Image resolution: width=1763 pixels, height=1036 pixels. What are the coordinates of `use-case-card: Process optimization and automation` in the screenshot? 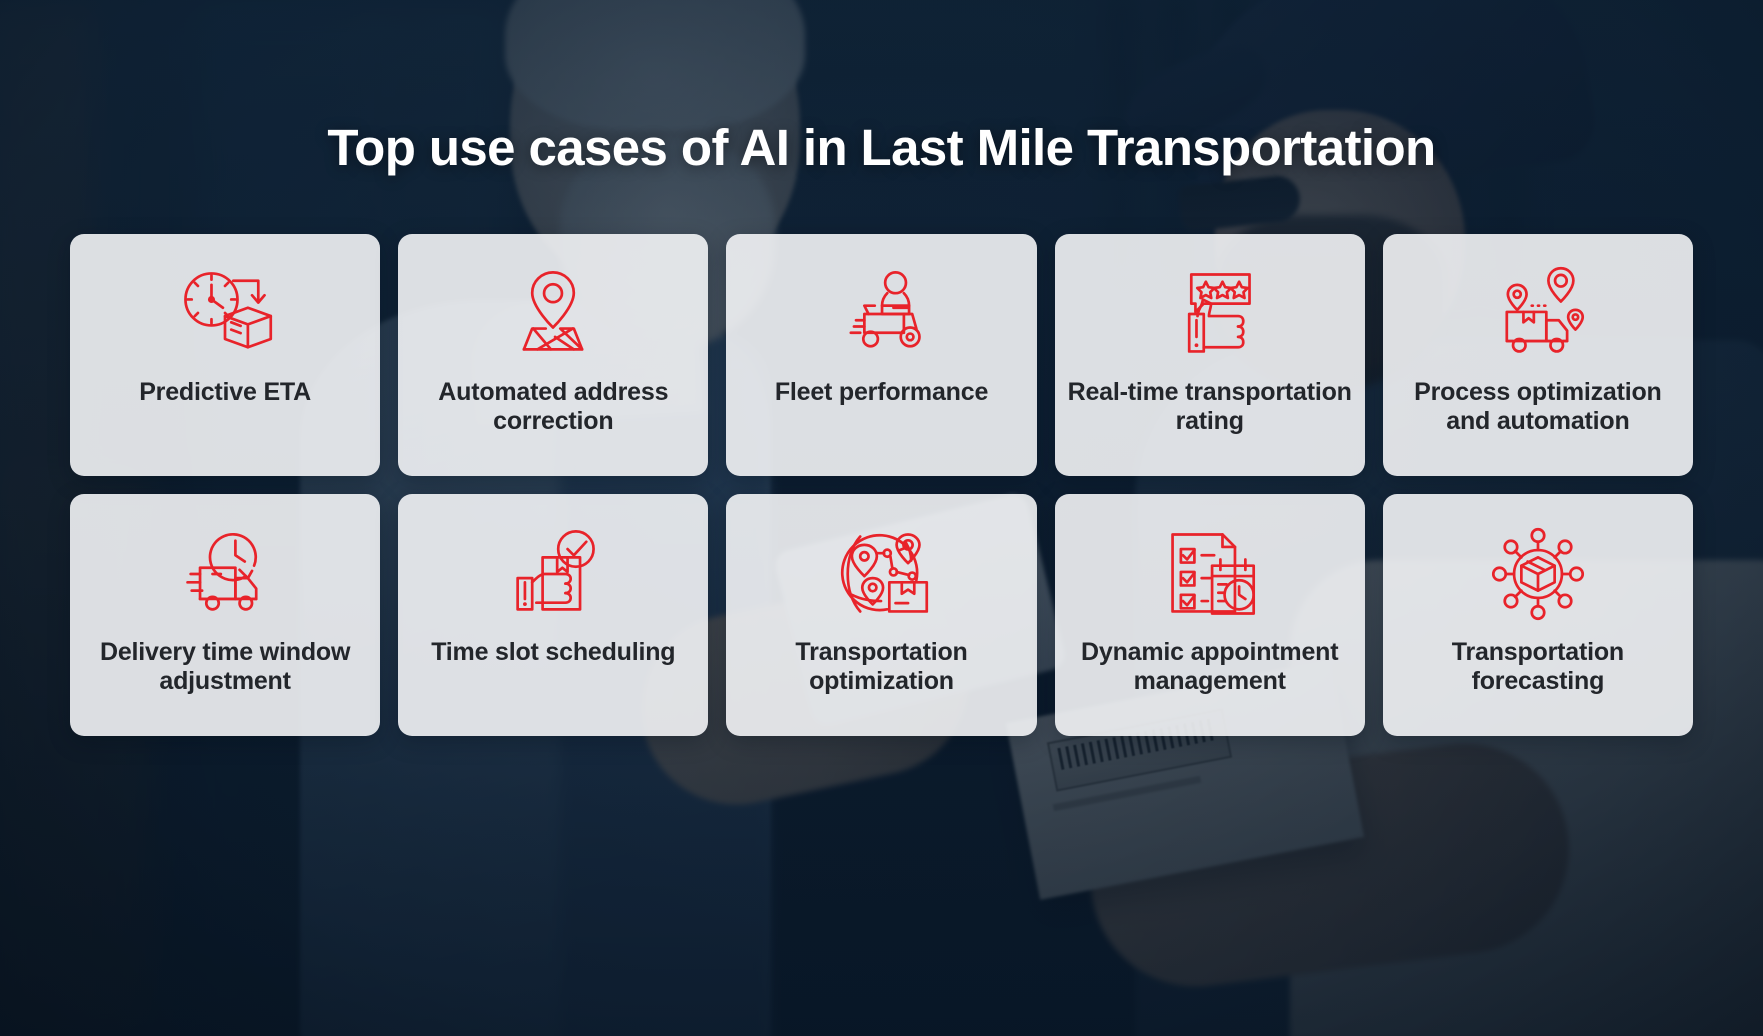 It's located at (1537, 355).